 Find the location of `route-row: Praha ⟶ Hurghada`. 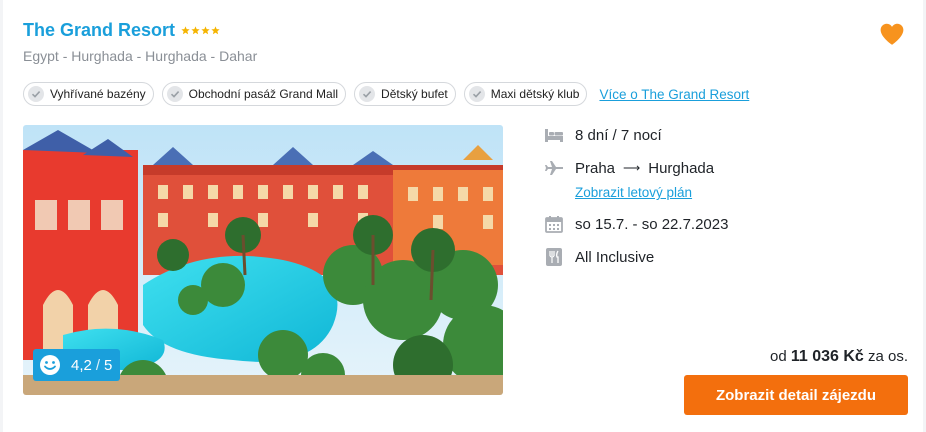

route-row: Praha ⟶ Hurghada is located at coordinates (628, 168).